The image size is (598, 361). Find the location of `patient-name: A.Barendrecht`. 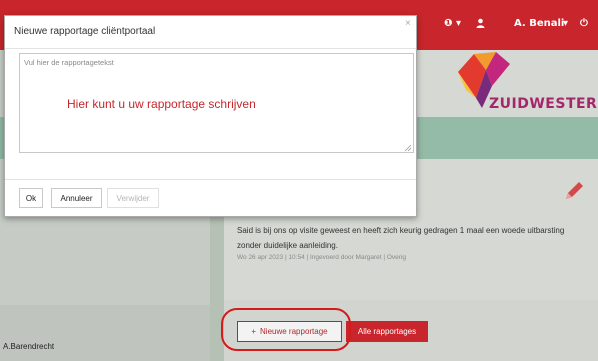

patient-name: A.Barendrecht is located at coordinates (29, 346).